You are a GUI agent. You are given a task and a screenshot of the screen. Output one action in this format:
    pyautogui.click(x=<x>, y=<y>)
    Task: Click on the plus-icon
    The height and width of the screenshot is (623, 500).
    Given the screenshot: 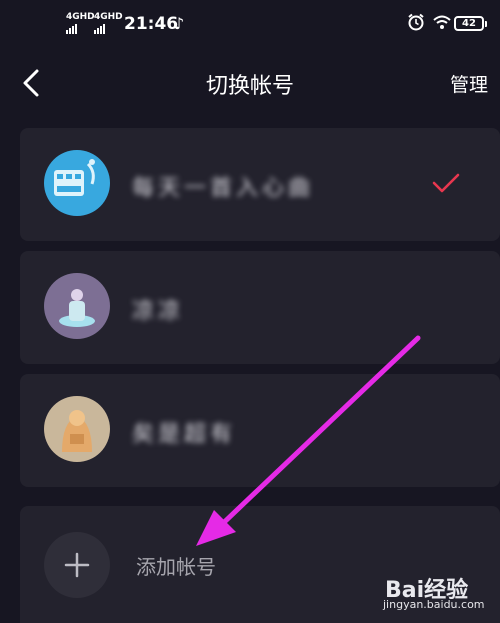 What is the action you would take?
    pyautogui.click(x=77, y=565)
    